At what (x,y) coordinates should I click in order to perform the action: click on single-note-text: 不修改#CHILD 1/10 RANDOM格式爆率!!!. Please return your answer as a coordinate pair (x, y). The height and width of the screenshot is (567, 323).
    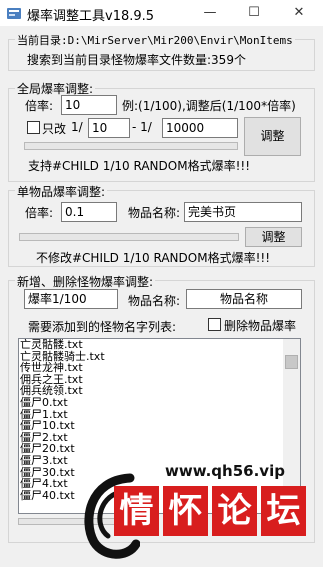
    Looking at the image, I should click on (153, 258).